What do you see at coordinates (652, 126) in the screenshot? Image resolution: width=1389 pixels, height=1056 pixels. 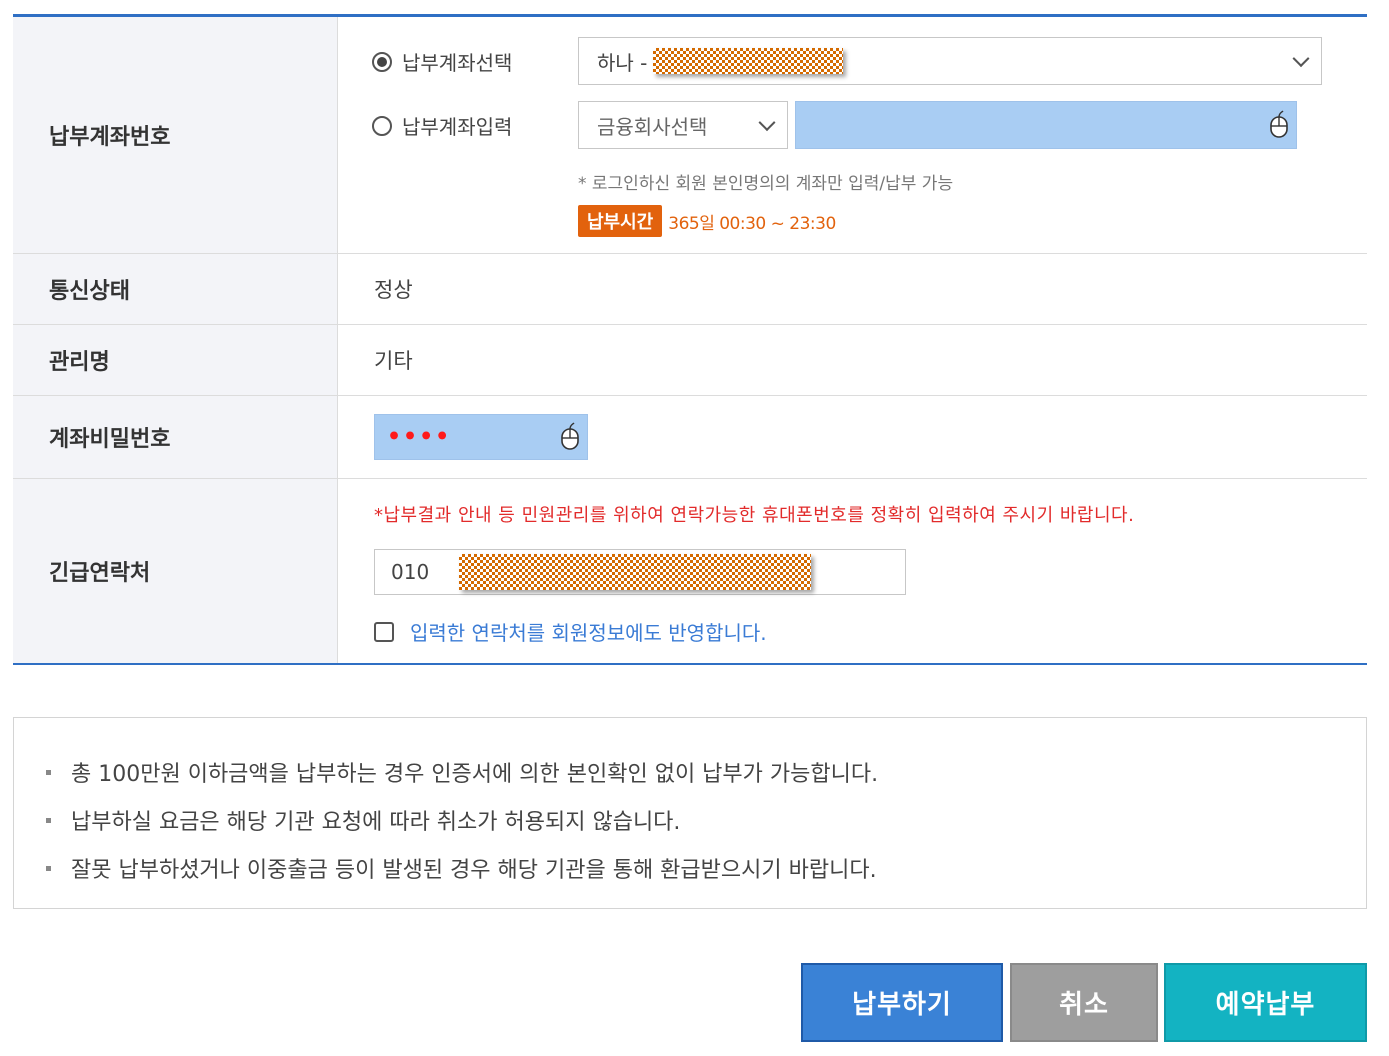 I see `bank-select-placeholder: 금융회사선택` at bounding box center [652, 126].